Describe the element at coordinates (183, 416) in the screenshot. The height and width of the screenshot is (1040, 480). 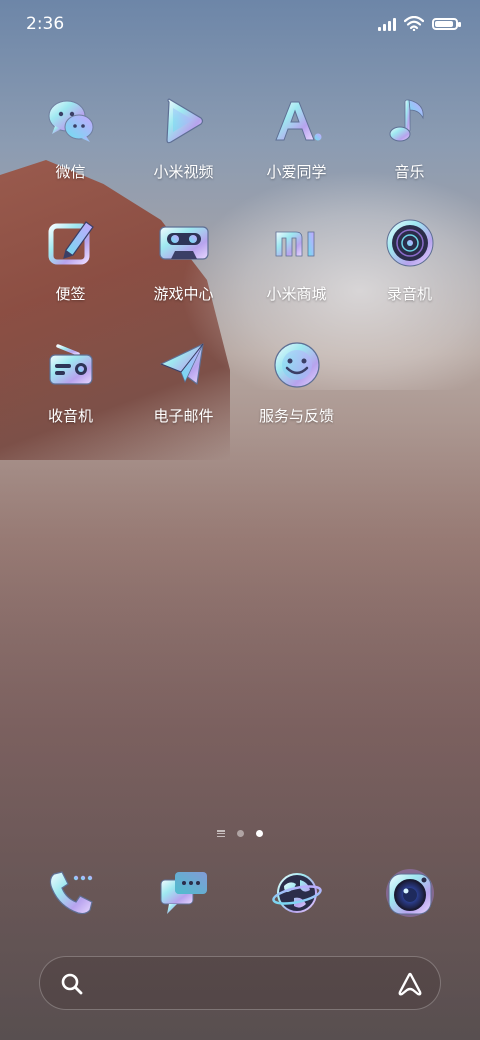
I see `app-label: 电子邮件` at that location.